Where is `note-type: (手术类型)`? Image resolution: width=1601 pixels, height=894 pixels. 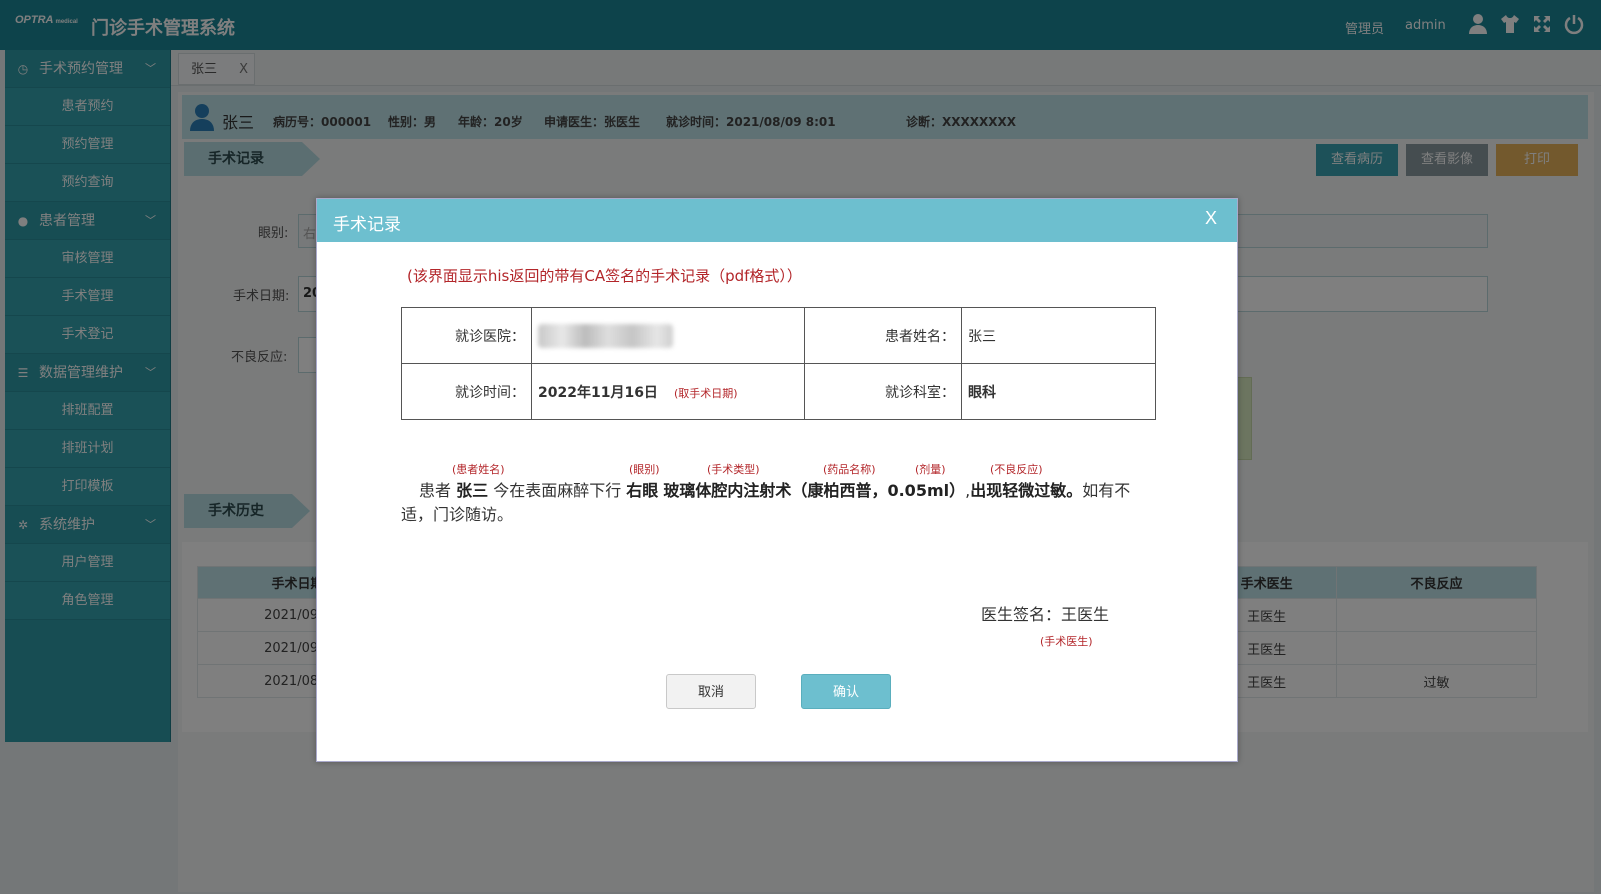 note-type: (手术类型) is located at coordinates (733, 469).